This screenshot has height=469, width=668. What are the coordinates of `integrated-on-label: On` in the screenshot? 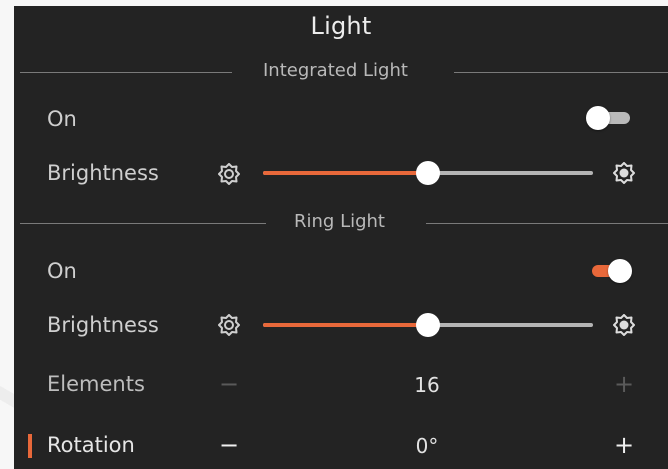 It's located at (62, 119).